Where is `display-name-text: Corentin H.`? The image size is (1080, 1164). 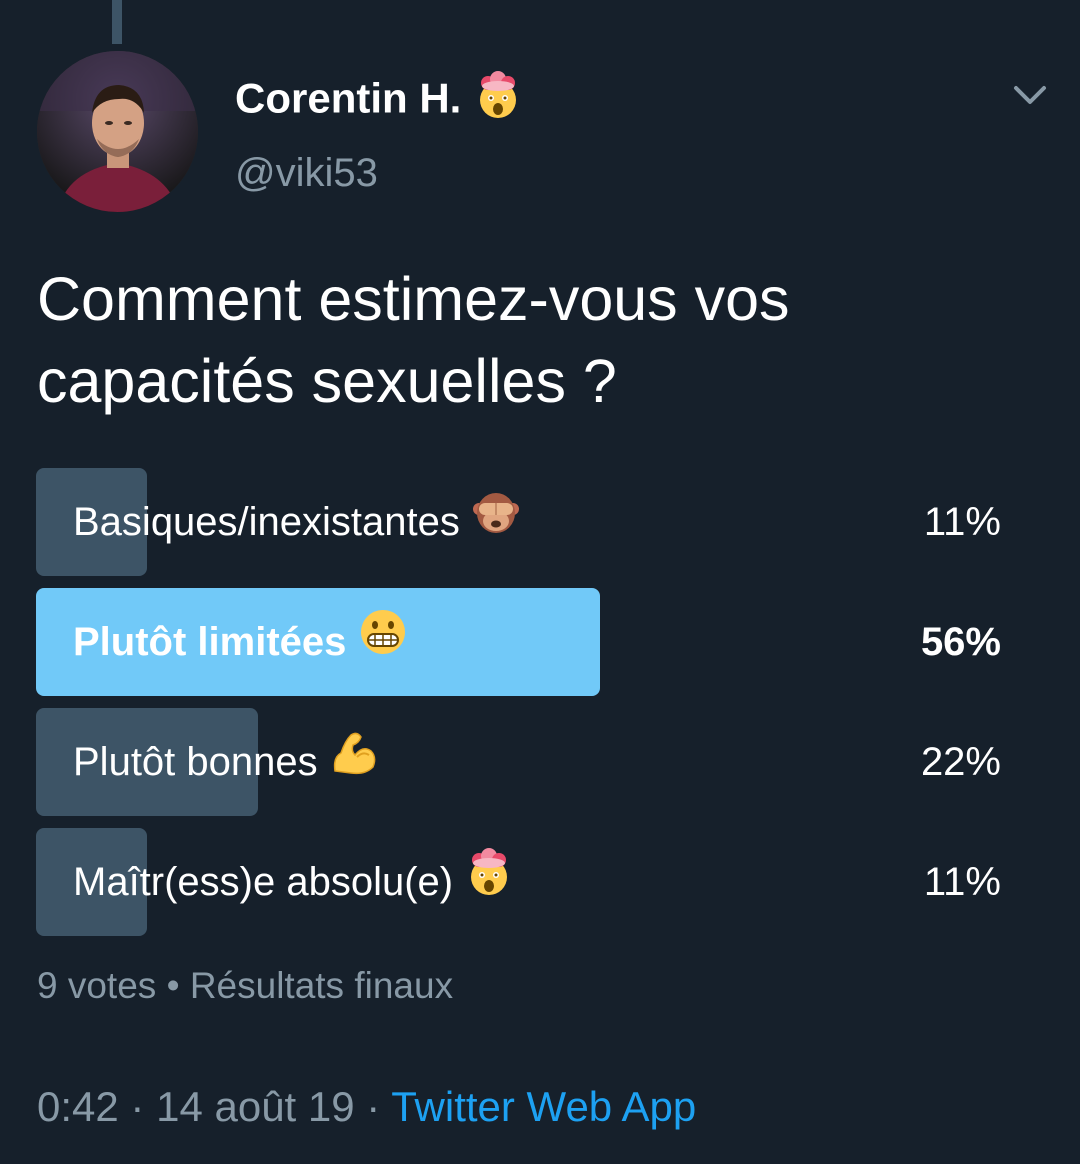 display-name-text: Corentin H. is located at coordinates (348, 98).